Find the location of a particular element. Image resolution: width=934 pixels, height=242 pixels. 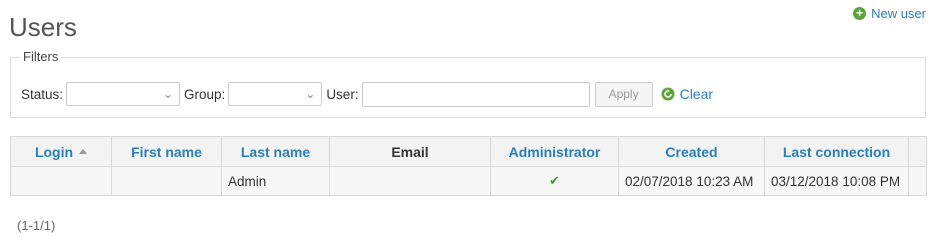

column-header-last-connection: Last connection is located at coordinates (836, 151).